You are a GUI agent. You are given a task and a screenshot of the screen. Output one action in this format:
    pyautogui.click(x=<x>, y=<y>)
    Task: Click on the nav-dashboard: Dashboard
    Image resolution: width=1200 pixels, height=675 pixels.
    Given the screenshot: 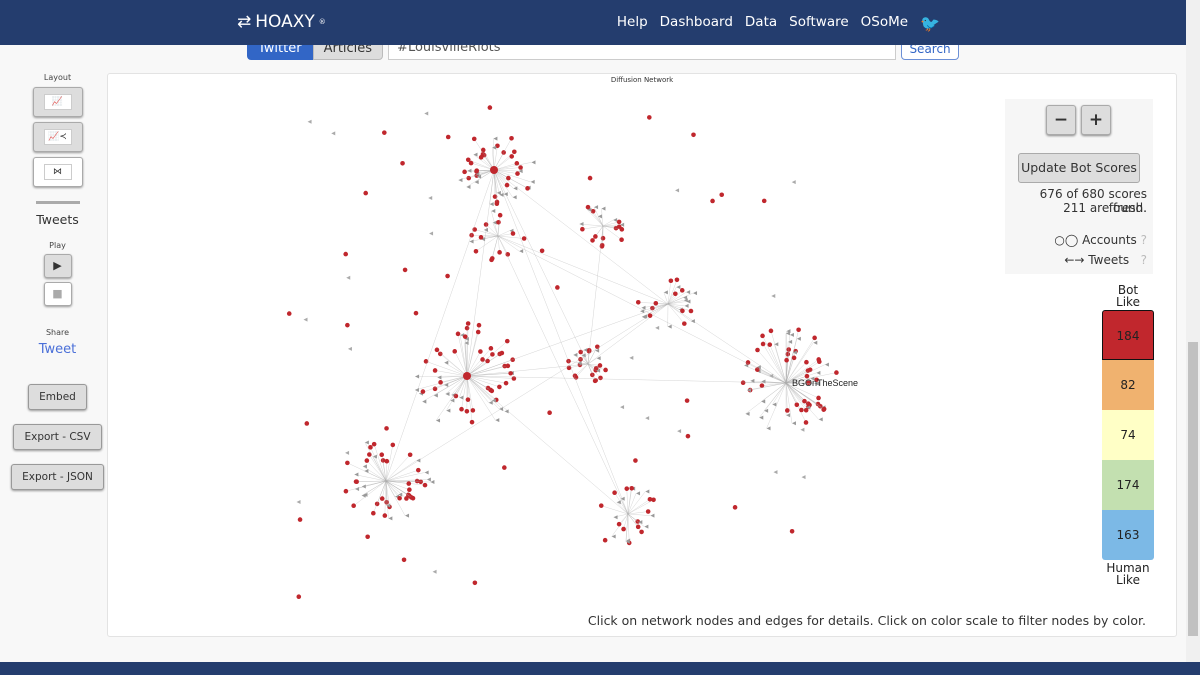 What is the action you would take?
    pyautogui.click(x=696, y=23)
    